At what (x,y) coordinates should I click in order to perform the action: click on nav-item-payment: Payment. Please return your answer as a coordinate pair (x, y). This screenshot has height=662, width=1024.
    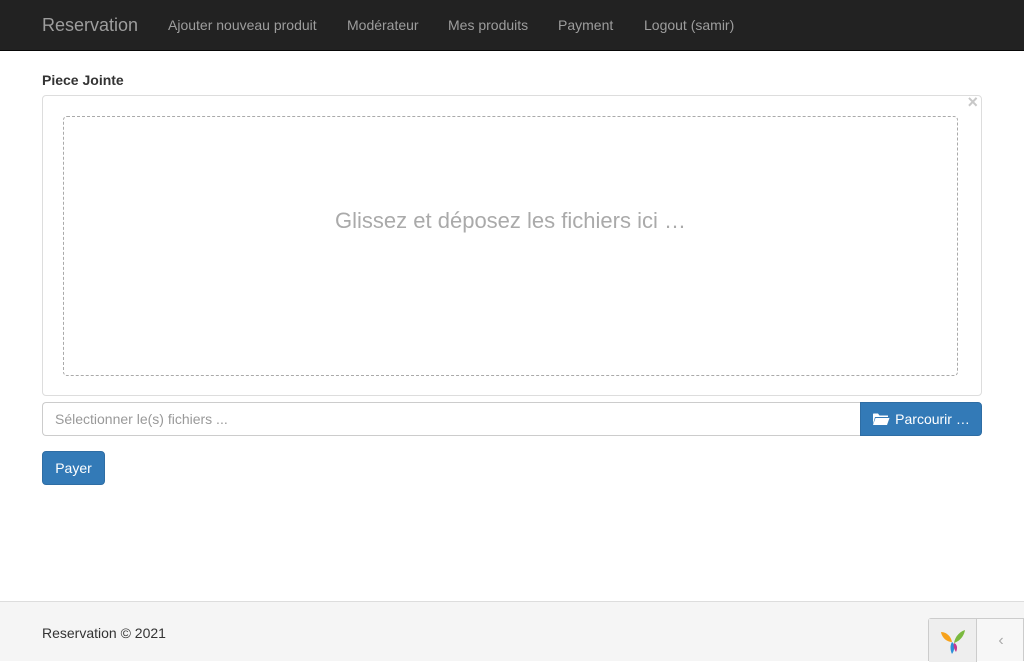
    Looking at the image, I should click on (585, 25).